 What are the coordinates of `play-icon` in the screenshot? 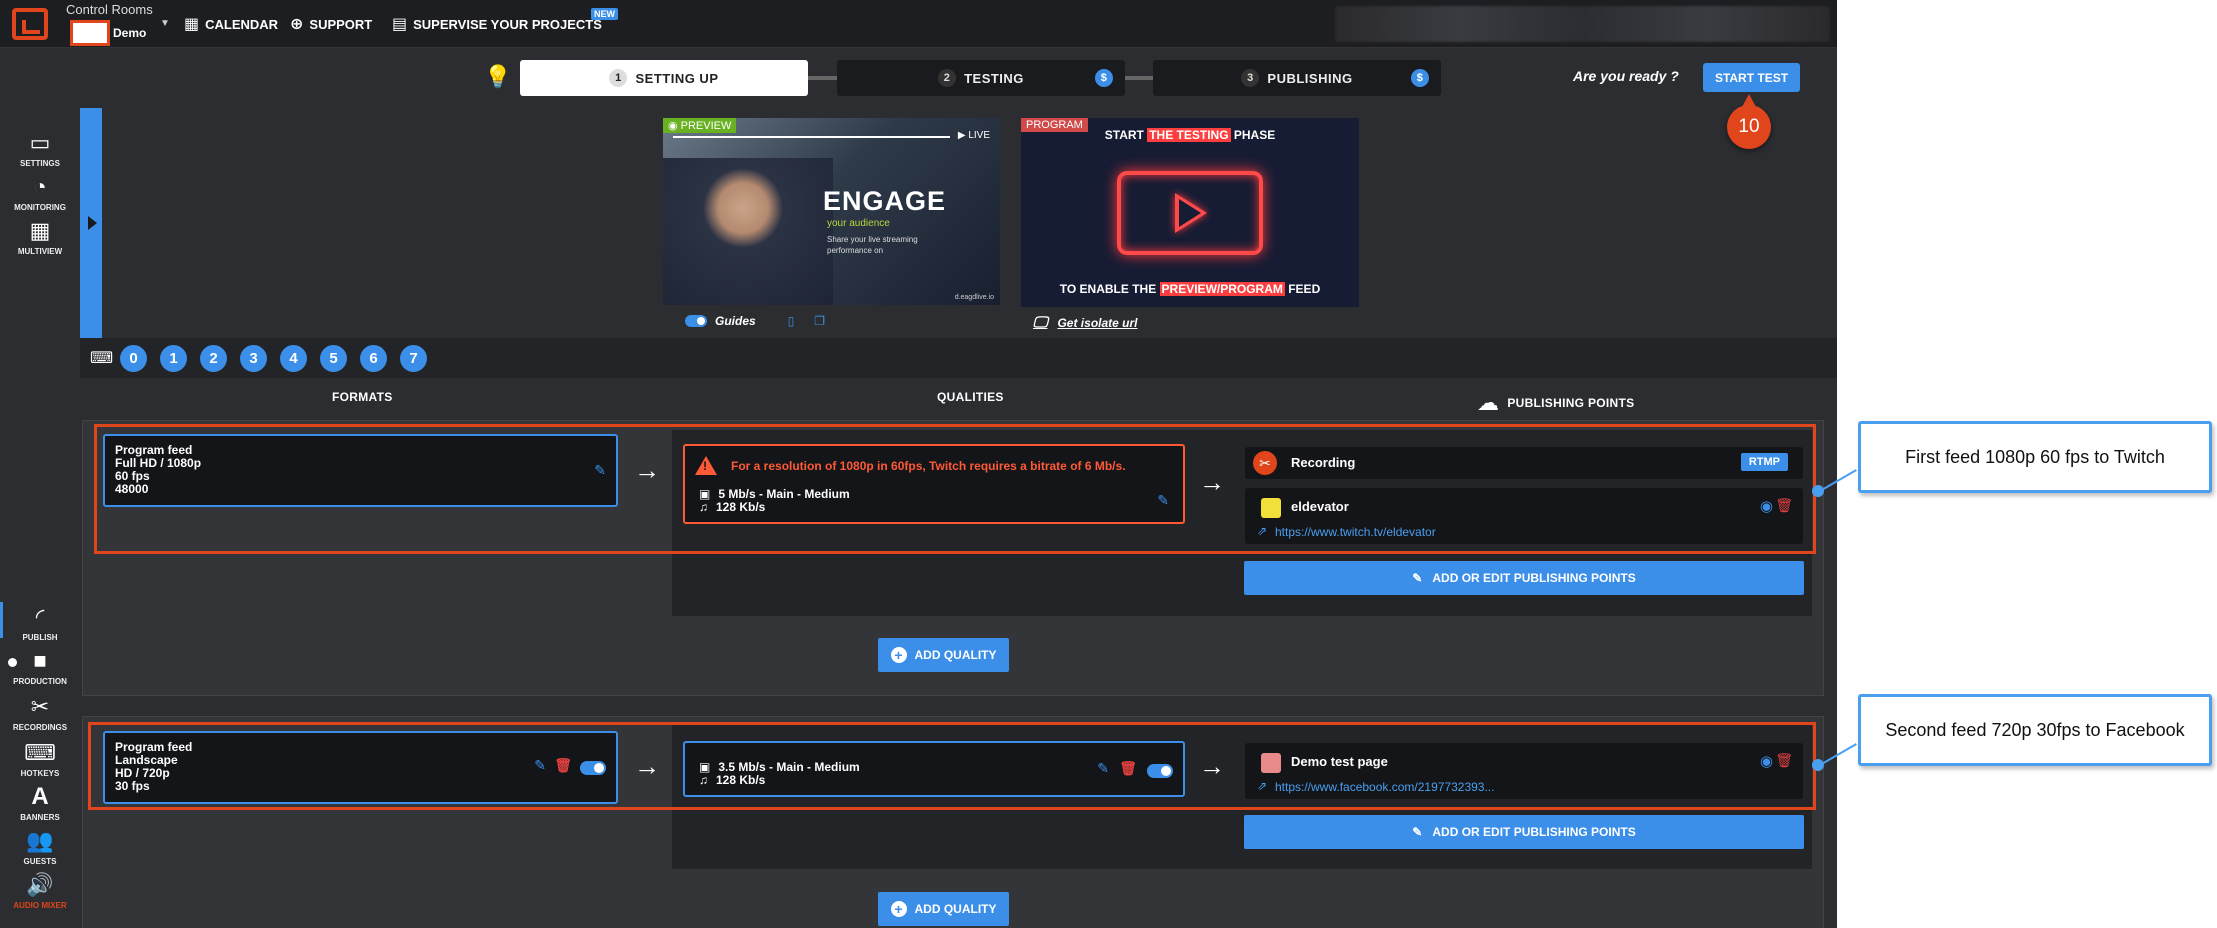 It's located at (1190, 213).